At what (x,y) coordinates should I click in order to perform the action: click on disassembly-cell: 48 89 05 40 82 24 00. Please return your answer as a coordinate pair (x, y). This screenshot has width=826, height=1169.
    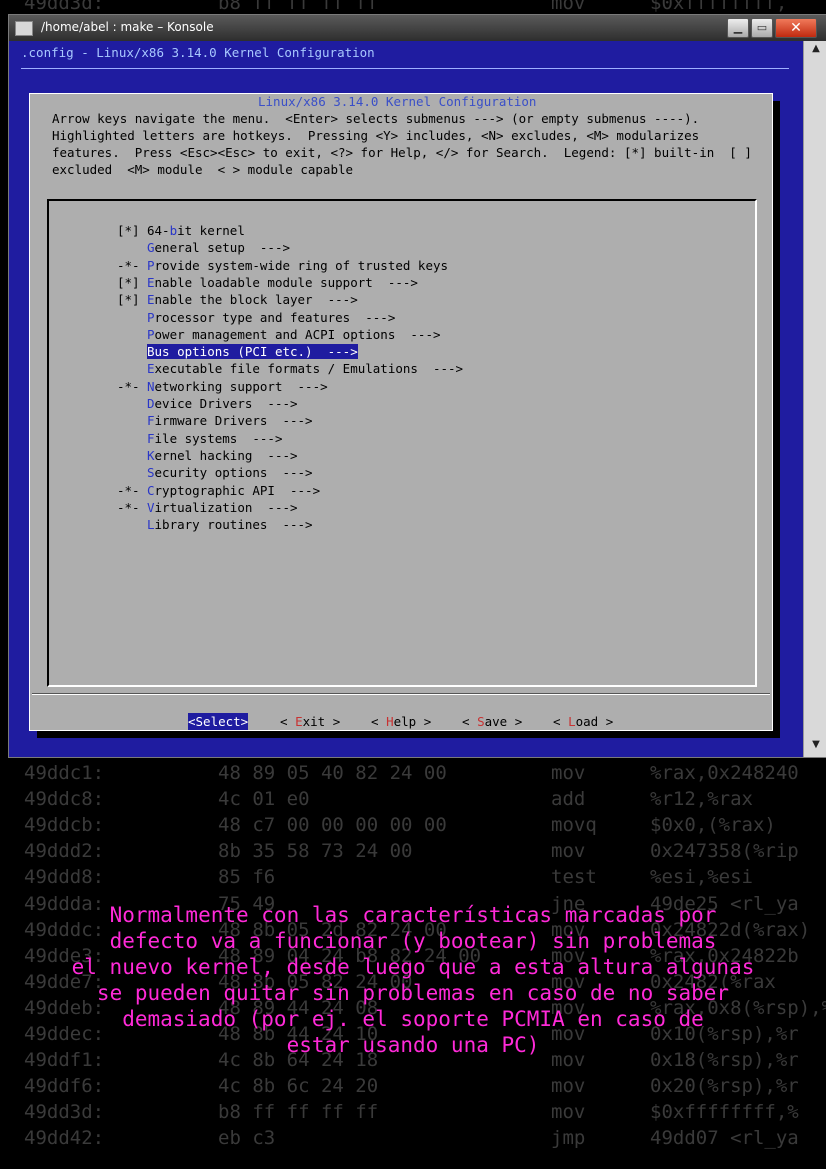
    Looking at the image, I should click on (332, 773).